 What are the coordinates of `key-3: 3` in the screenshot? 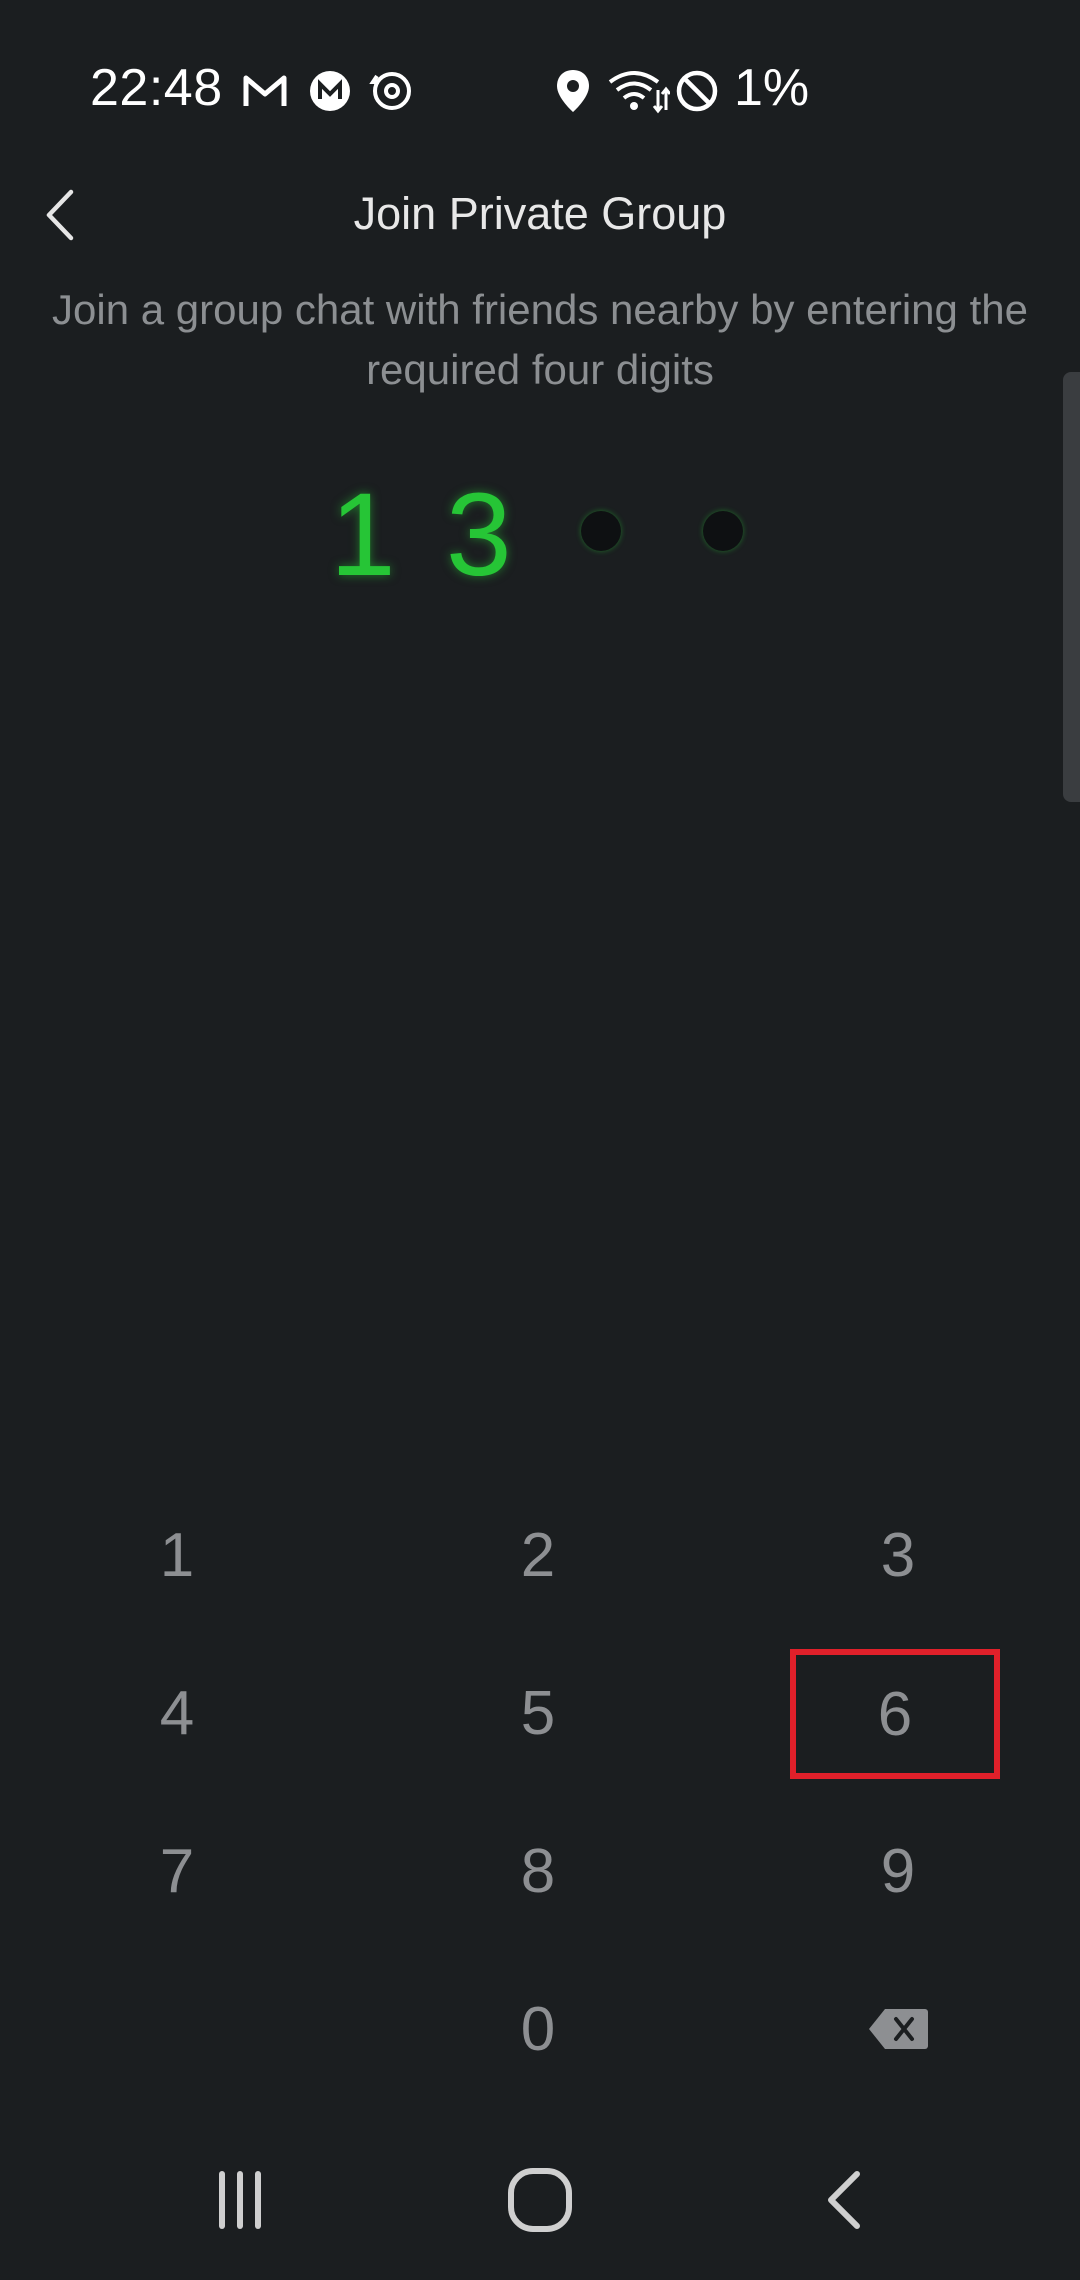 It's located at (898, 1555).